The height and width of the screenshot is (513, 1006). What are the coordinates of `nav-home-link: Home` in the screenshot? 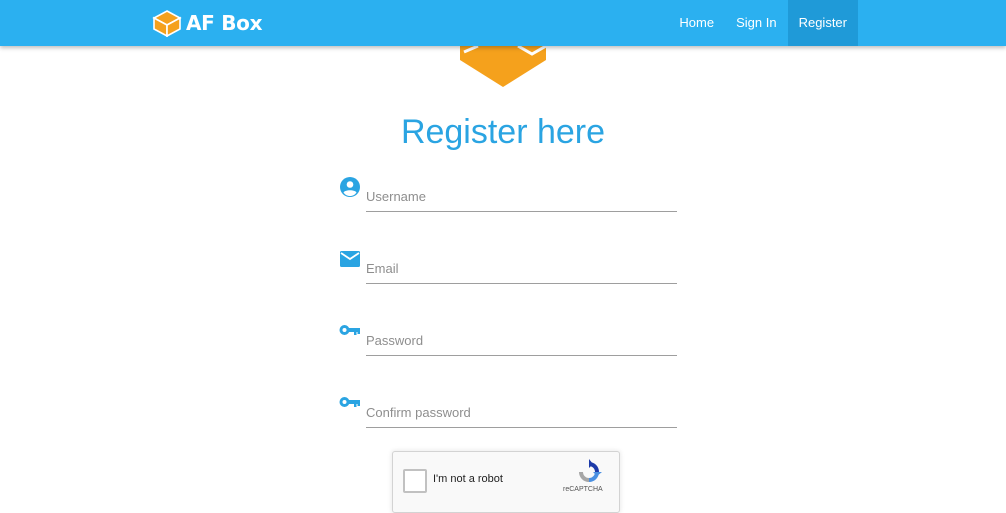 It's located at (696, 23).